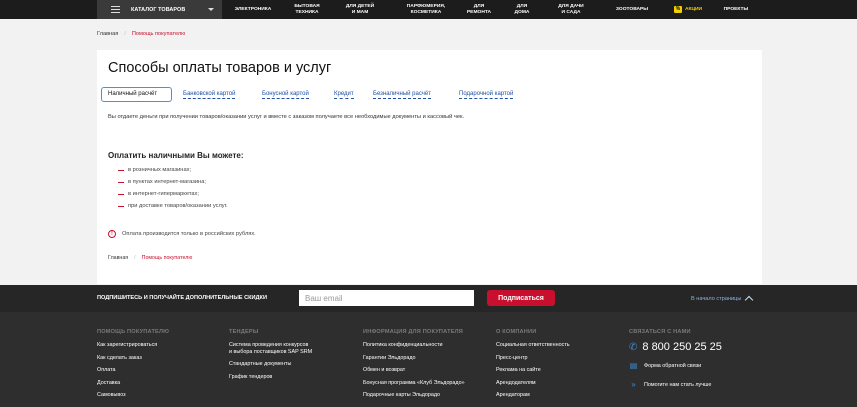 The width and height of the screenshot is (857, 407). Describe the element at coordinates (220, 68) in the screenshot. I see `page-title: Способы оплаты товаров и услуг` at that location.